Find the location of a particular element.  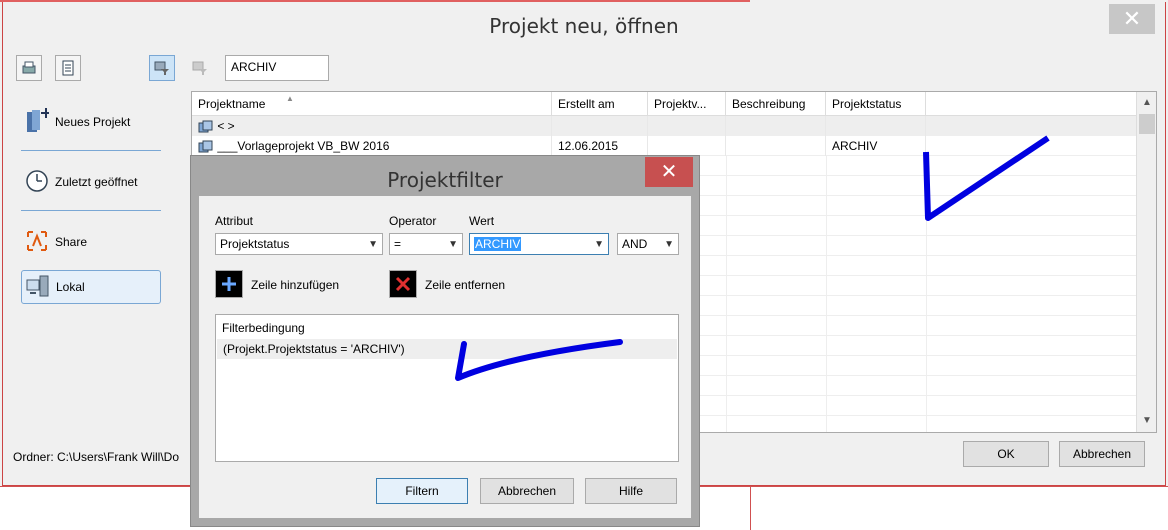

logic-select: AND ▼ is located at coordinates (648, 244).